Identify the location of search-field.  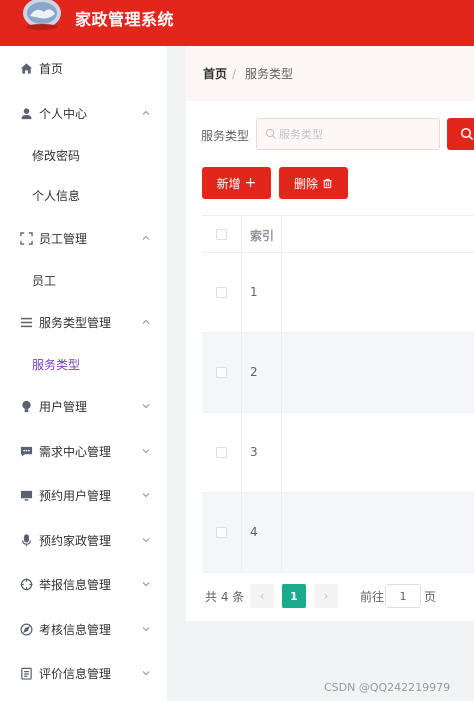
(348, 134).